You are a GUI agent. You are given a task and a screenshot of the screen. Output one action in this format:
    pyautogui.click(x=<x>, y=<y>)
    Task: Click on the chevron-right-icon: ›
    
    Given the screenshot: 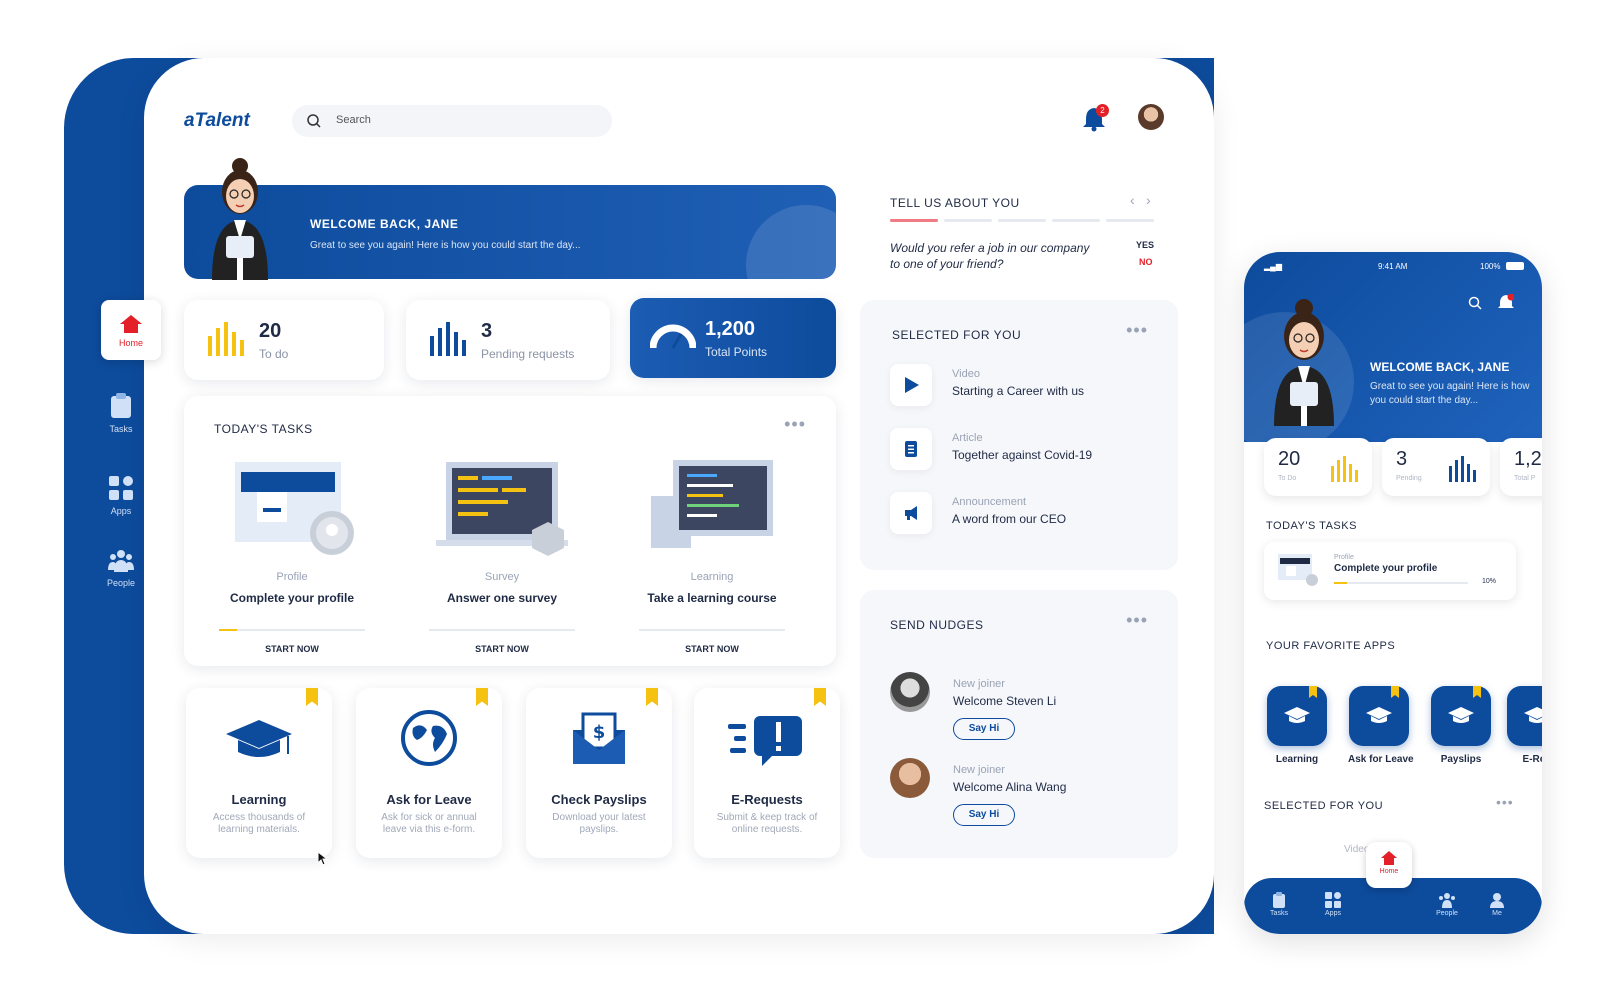 What is the action you would take?
    pyautogui.click(x=1148, y=200)
    